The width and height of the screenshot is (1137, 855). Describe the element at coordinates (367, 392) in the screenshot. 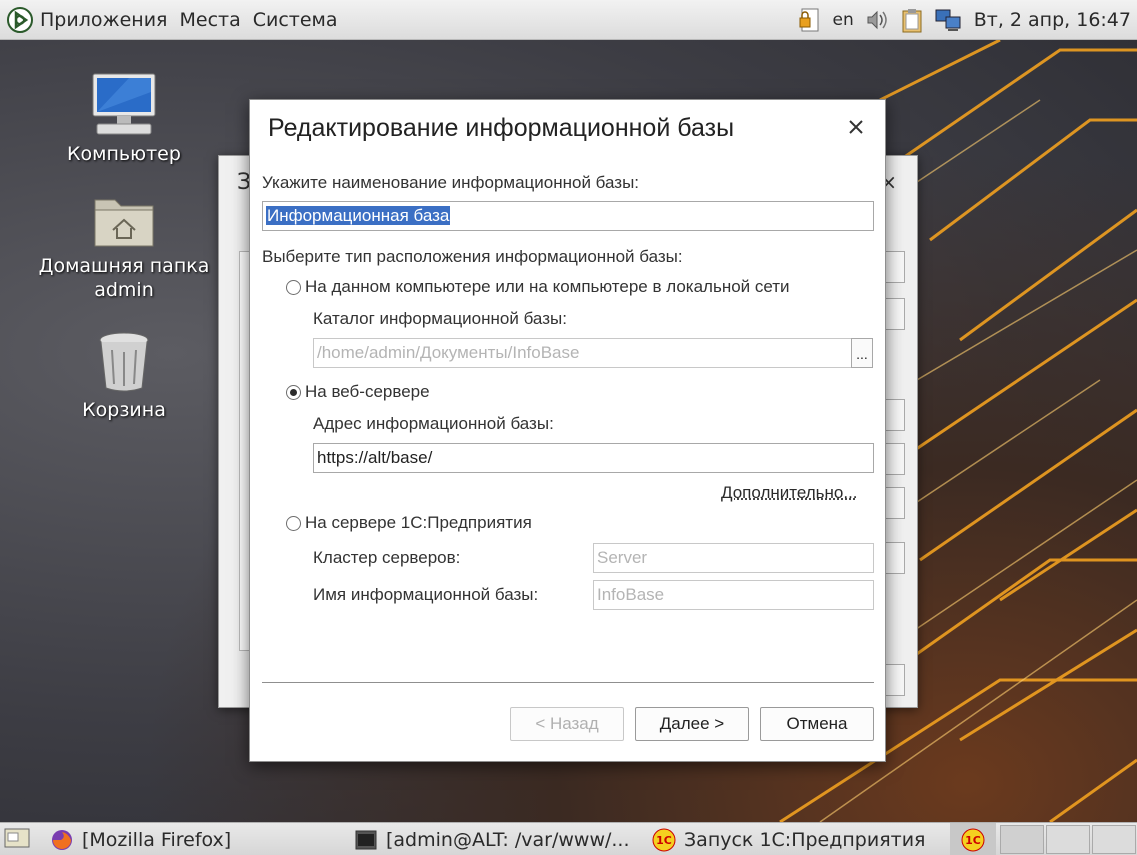

I see `radio-web-label: На веб-сервере` at that location.